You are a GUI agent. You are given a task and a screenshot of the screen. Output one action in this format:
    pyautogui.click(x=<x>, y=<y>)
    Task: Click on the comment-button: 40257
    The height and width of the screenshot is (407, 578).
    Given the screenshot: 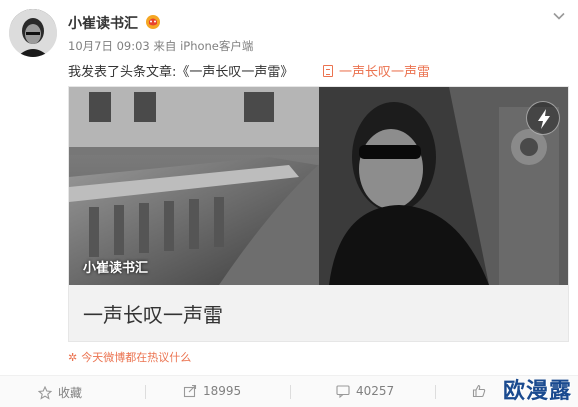 What is the action you would take?
    pyautogui.click(x=365, y=391)
    